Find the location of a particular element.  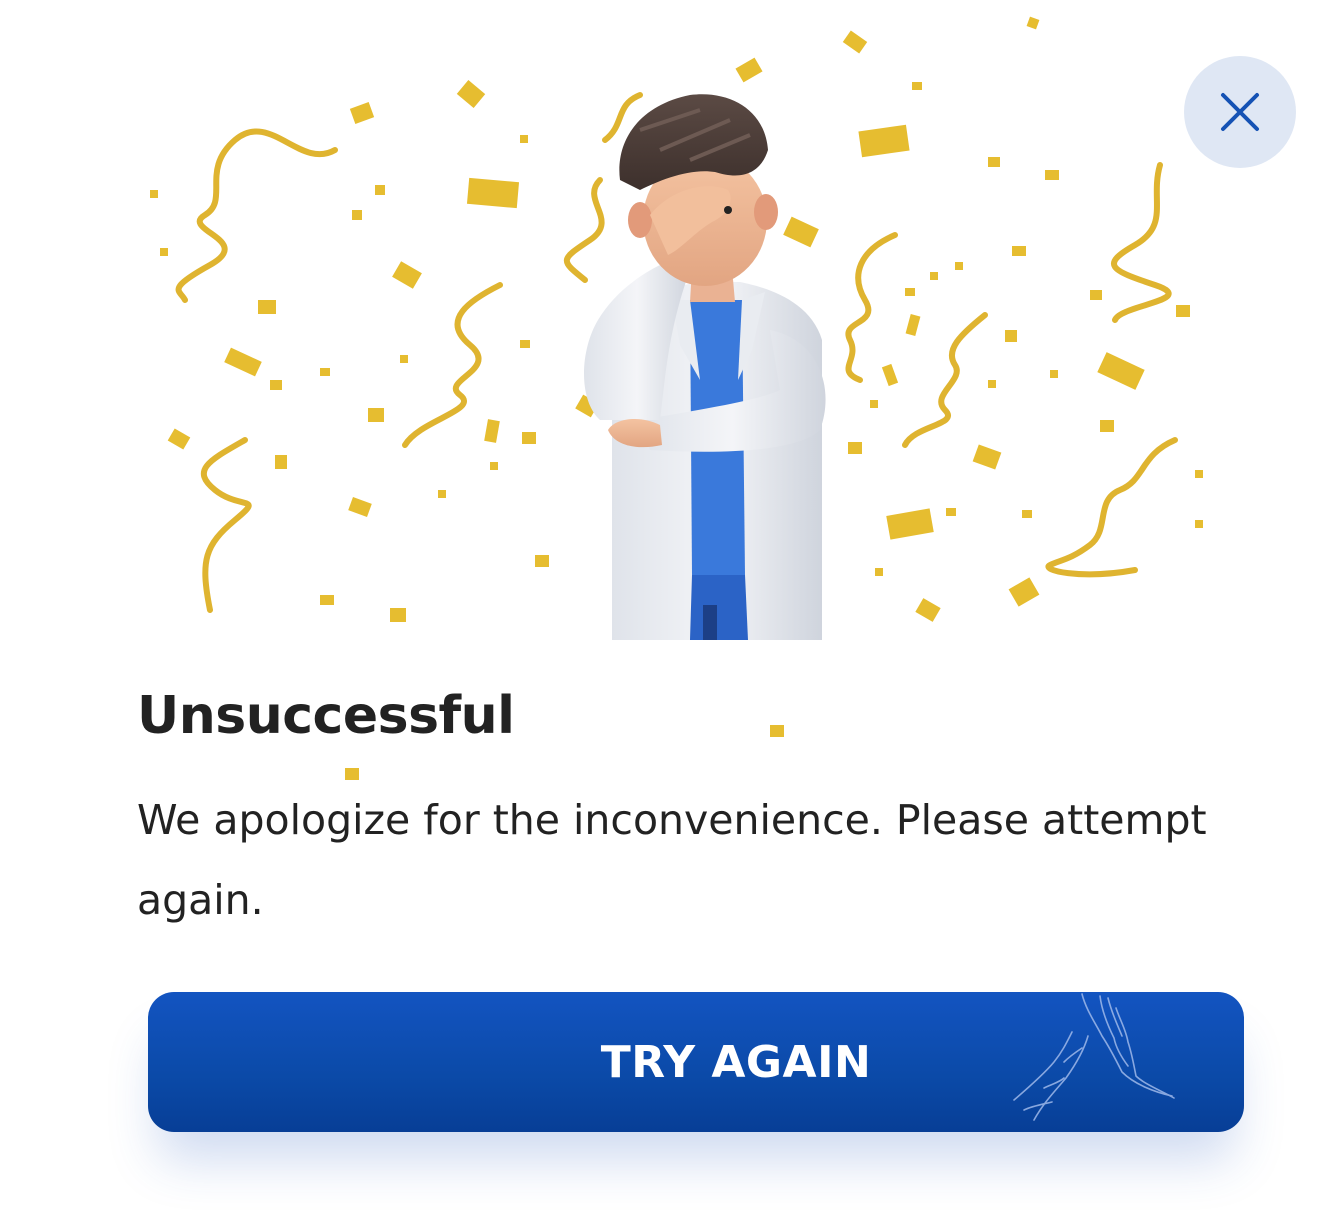

dialog-title: Unsuccessful is located at coordinates (326, 716).